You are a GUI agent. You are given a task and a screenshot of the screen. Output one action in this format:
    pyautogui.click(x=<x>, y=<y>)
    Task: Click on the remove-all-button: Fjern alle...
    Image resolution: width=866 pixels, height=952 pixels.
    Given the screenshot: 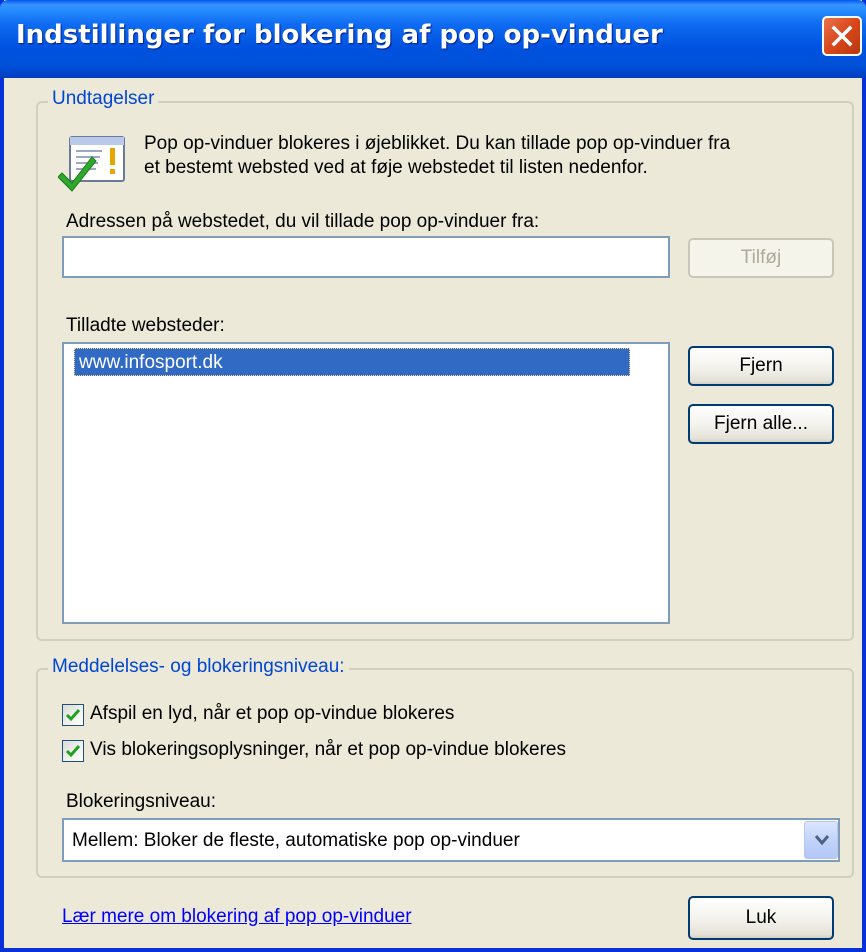 What is the action you would take?
    pyautogui.click(x=761, y=424)
    